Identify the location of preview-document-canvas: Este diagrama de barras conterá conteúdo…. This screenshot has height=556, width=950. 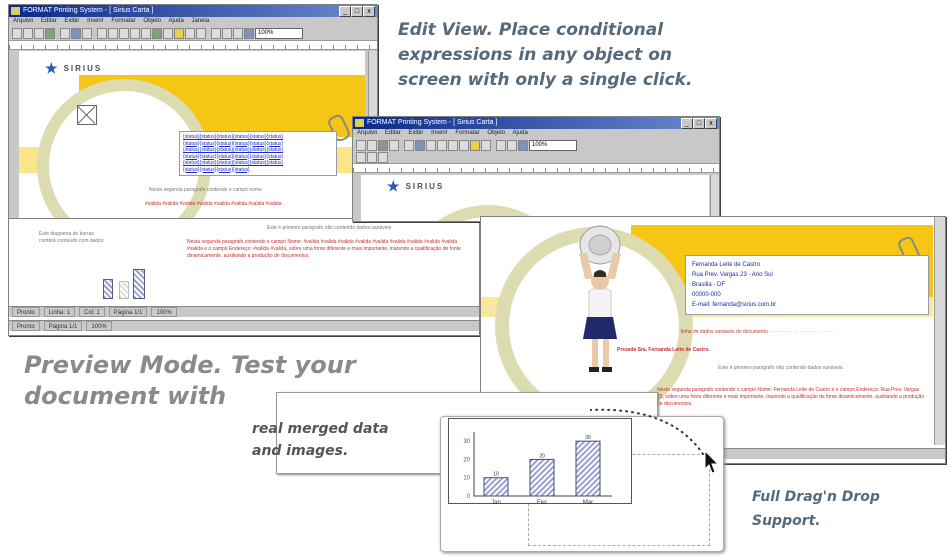
(238, 263).